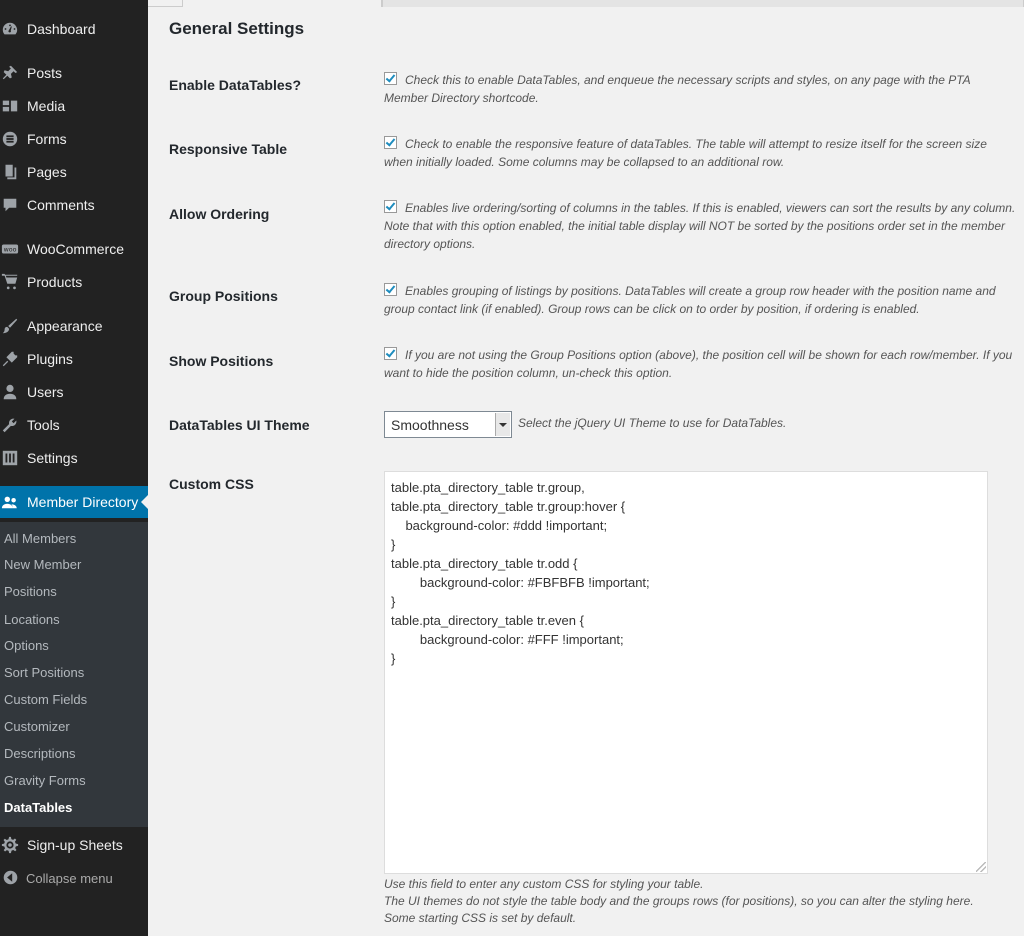 The width and height of the screenshot is (1024, 936). Describe the element at coordinates (10, 282) in the screenshot. I see `cart-icon` at that location.